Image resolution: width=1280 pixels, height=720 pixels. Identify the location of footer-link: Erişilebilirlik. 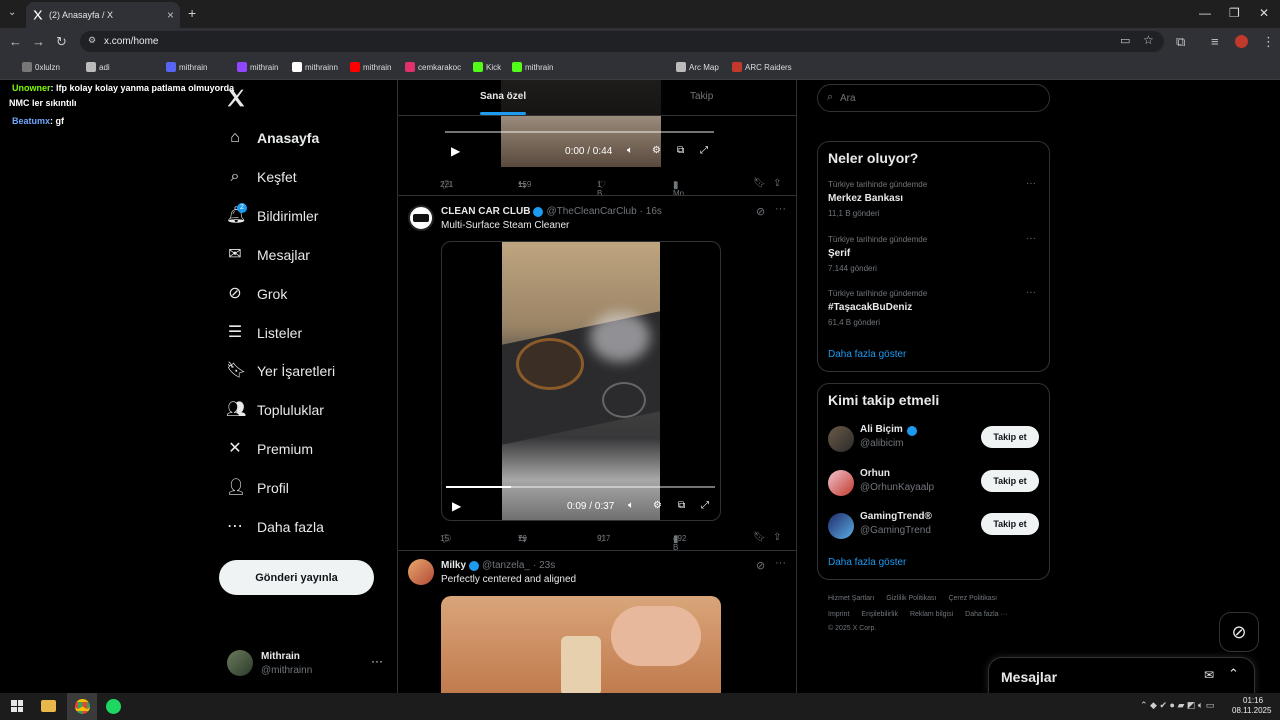
(879, 614).